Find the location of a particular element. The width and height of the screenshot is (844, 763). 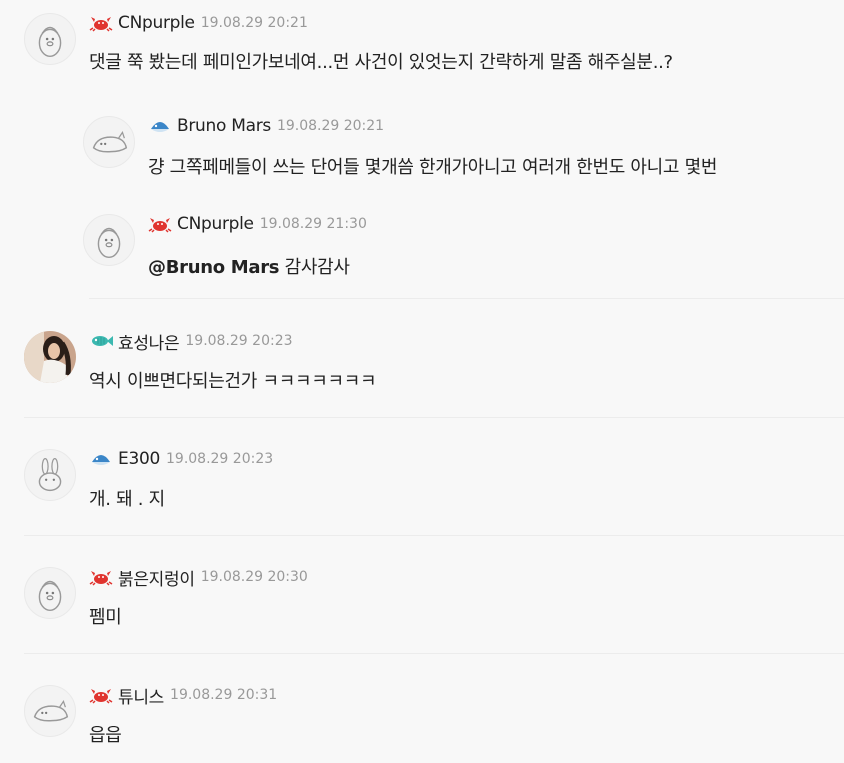

comment-timestamp: 19.08.29 20:30 is located at coordinates (254, 577).